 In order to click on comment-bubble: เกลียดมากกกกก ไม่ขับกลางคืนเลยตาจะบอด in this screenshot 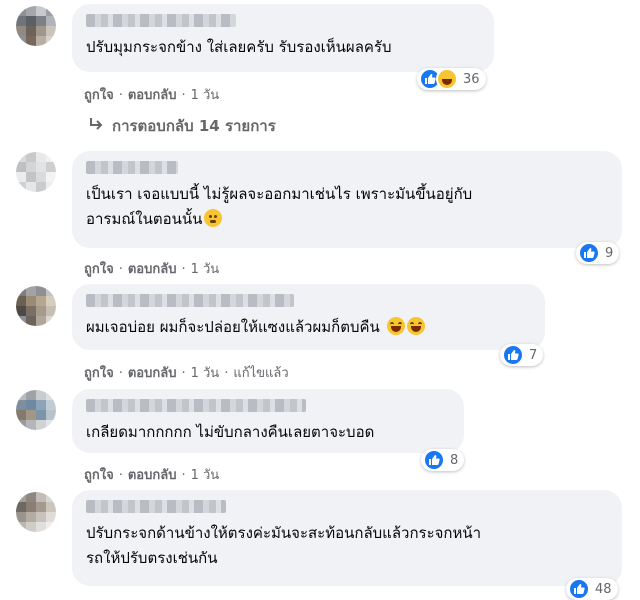, I will do `click(268, 421)`.